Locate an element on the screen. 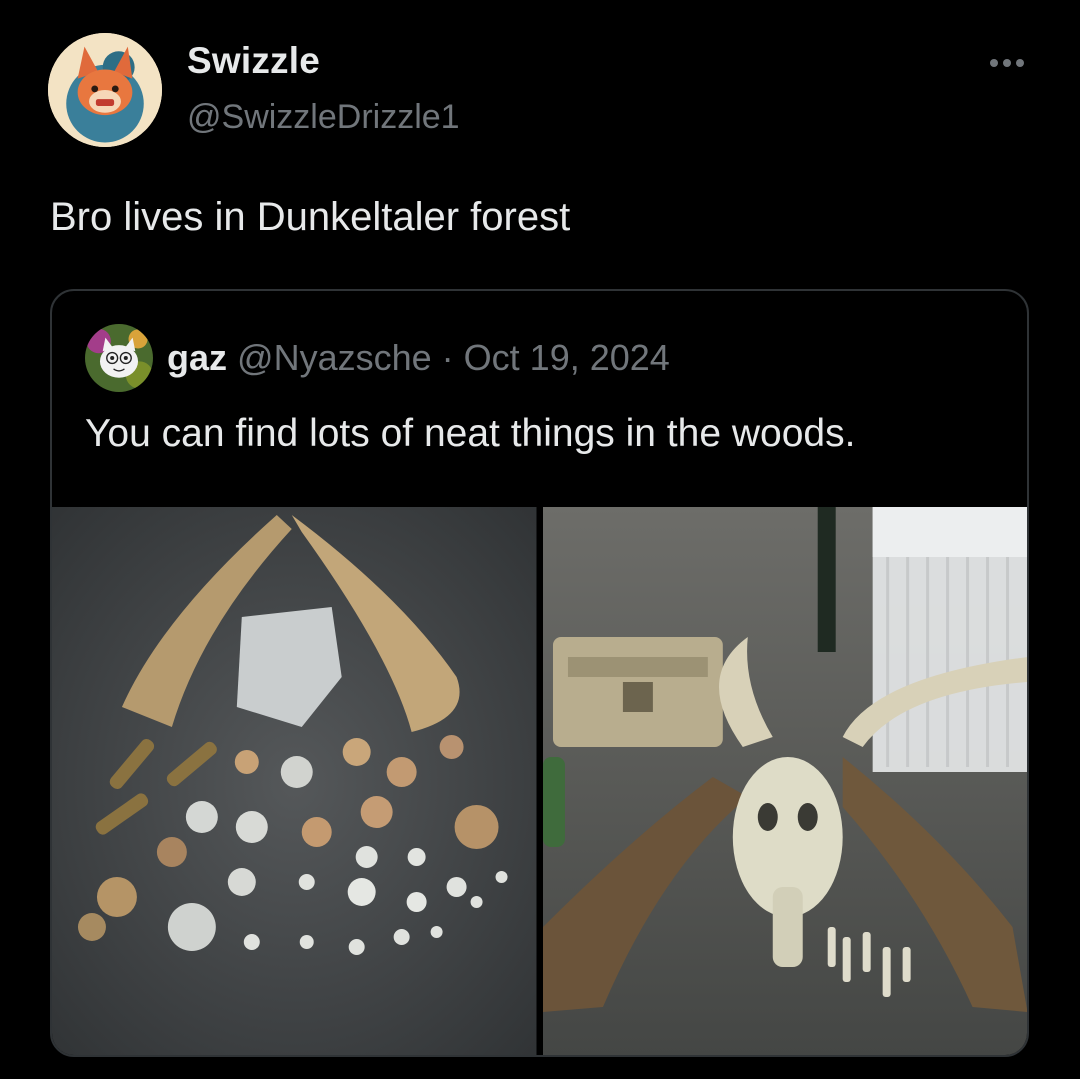  quoted-author-avatar is located at coordinates (119, 358).